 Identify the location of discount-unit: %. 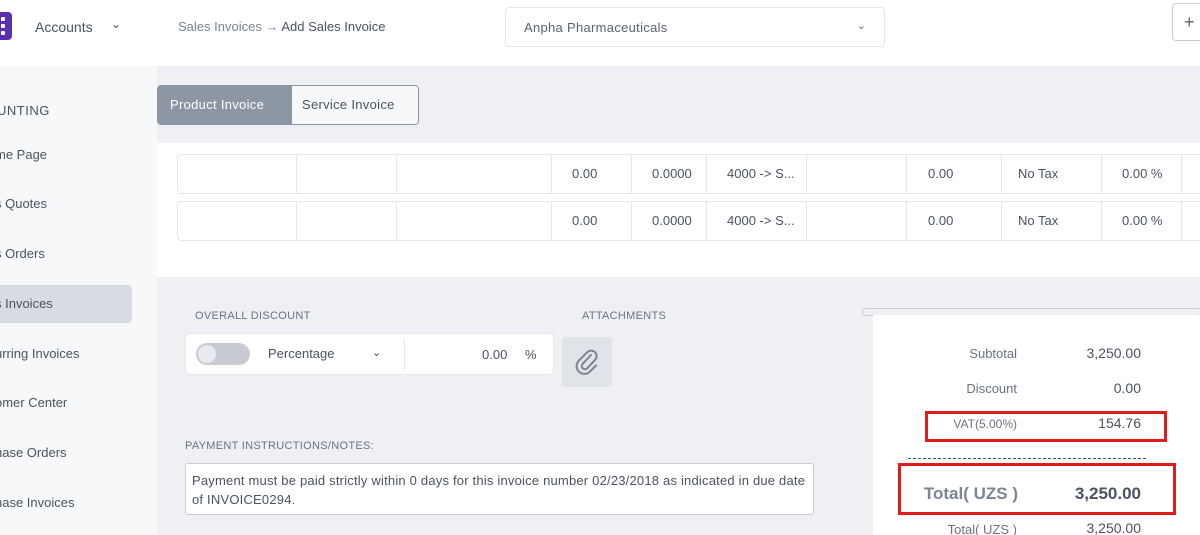
(531, 354).